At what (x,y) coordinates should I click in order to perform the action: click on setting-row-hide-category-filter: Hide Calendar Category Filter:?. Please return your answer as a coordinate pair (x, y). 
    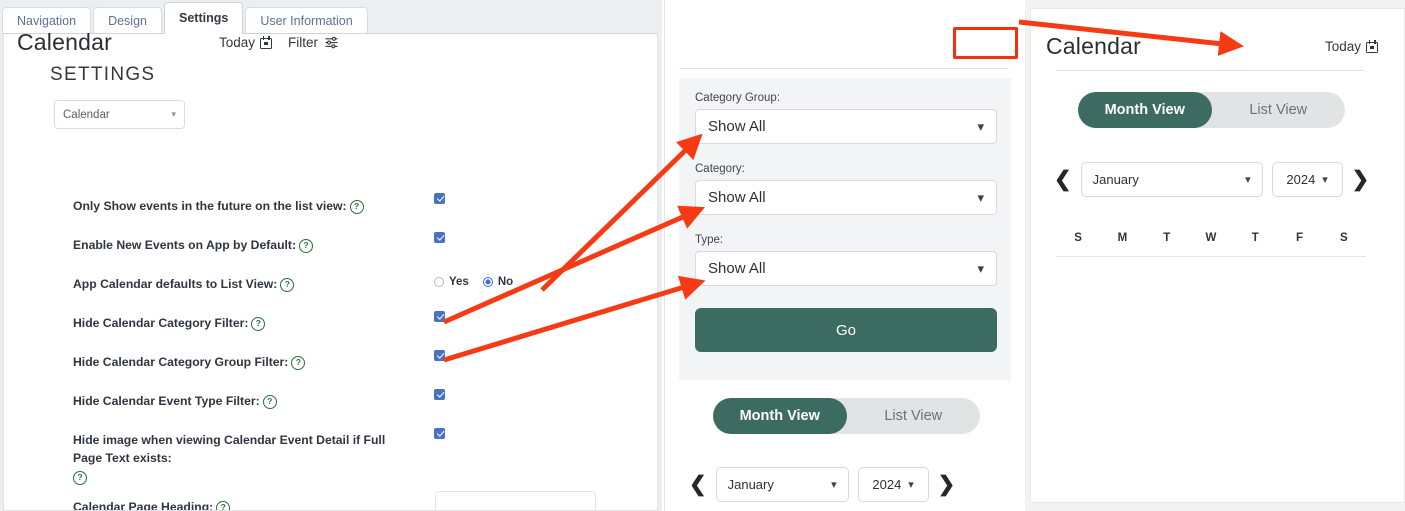
    Looking at the image, I should click on (169, 323).